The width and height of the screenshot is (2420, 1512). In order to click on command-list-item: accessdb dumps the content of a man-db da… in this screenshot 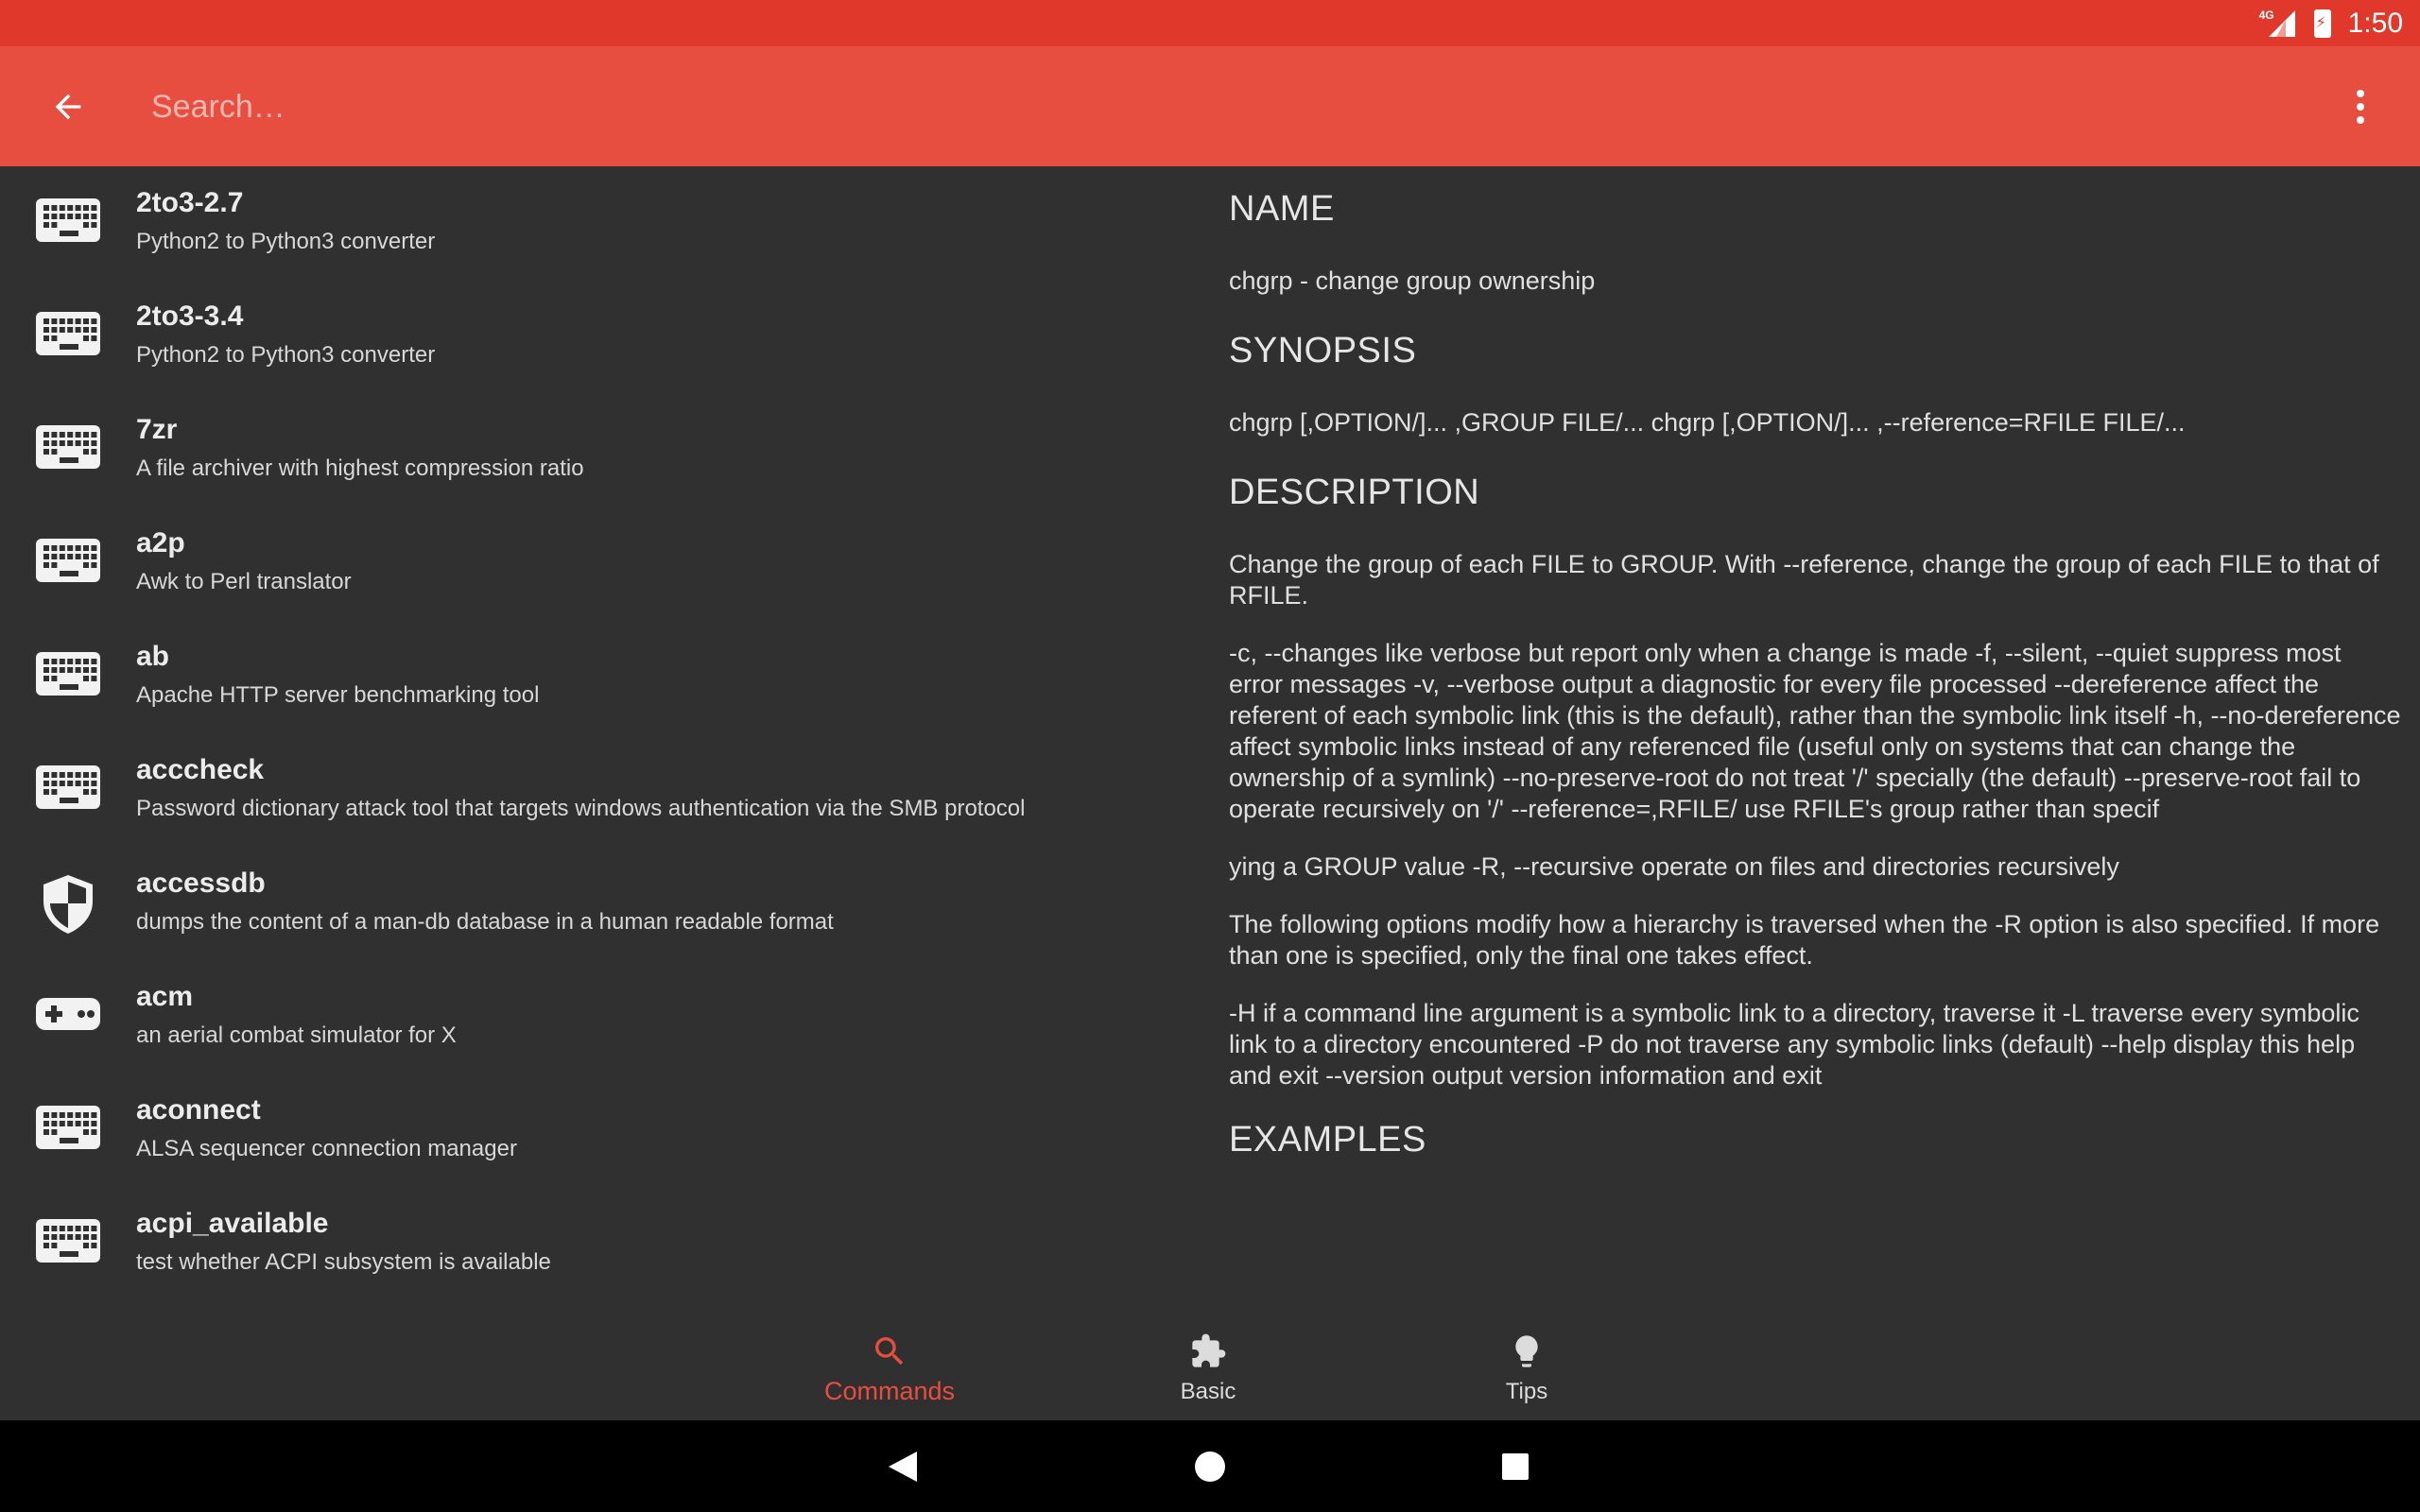, I will do `click(595, 903)`.